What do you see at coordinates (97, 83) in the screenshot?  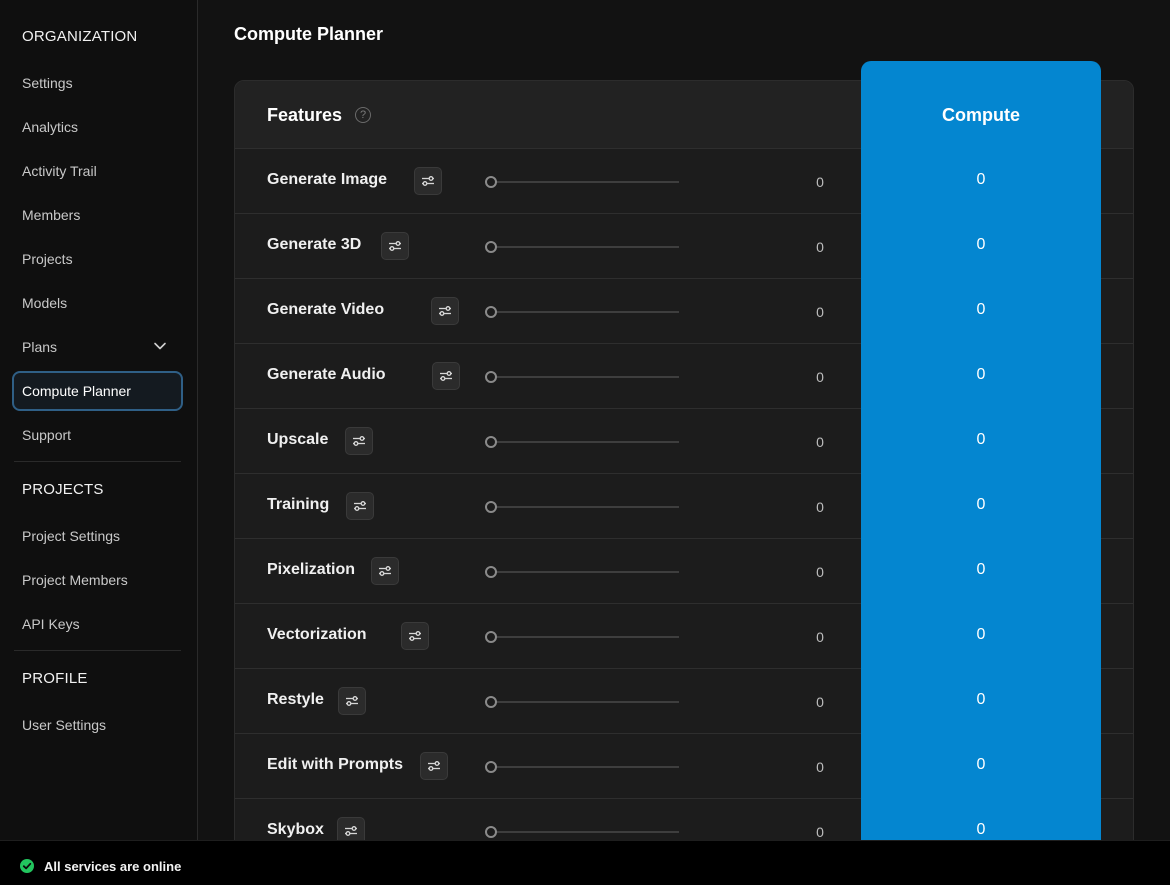 I see `sidebar-item-settings: Settings` at bounding box center [97, 83].